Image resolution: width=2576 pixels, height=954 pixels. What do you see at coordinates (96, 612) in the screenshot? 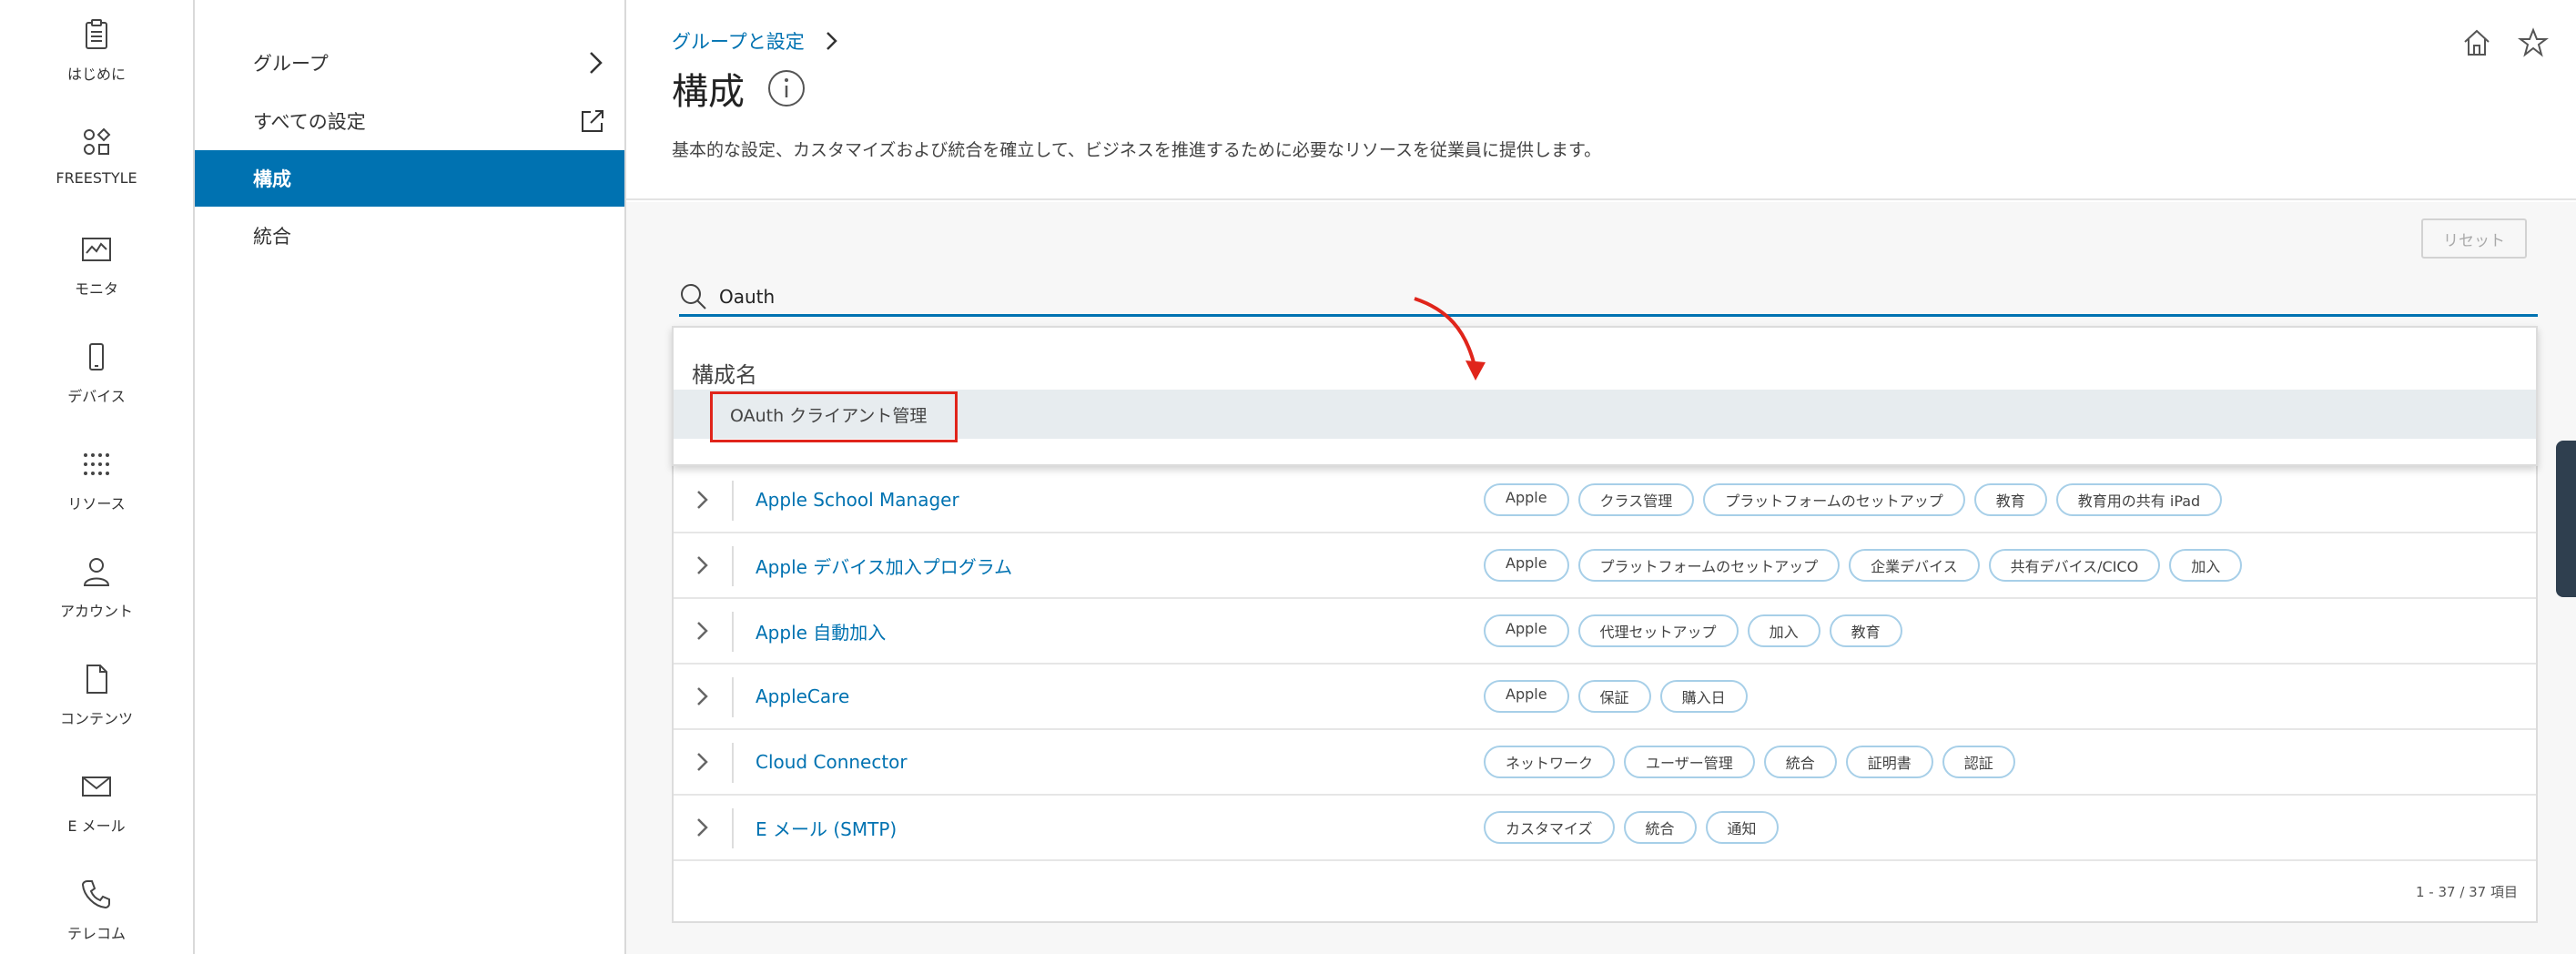
I see `nav-label: アカウント` at bounding box center [96, 612].